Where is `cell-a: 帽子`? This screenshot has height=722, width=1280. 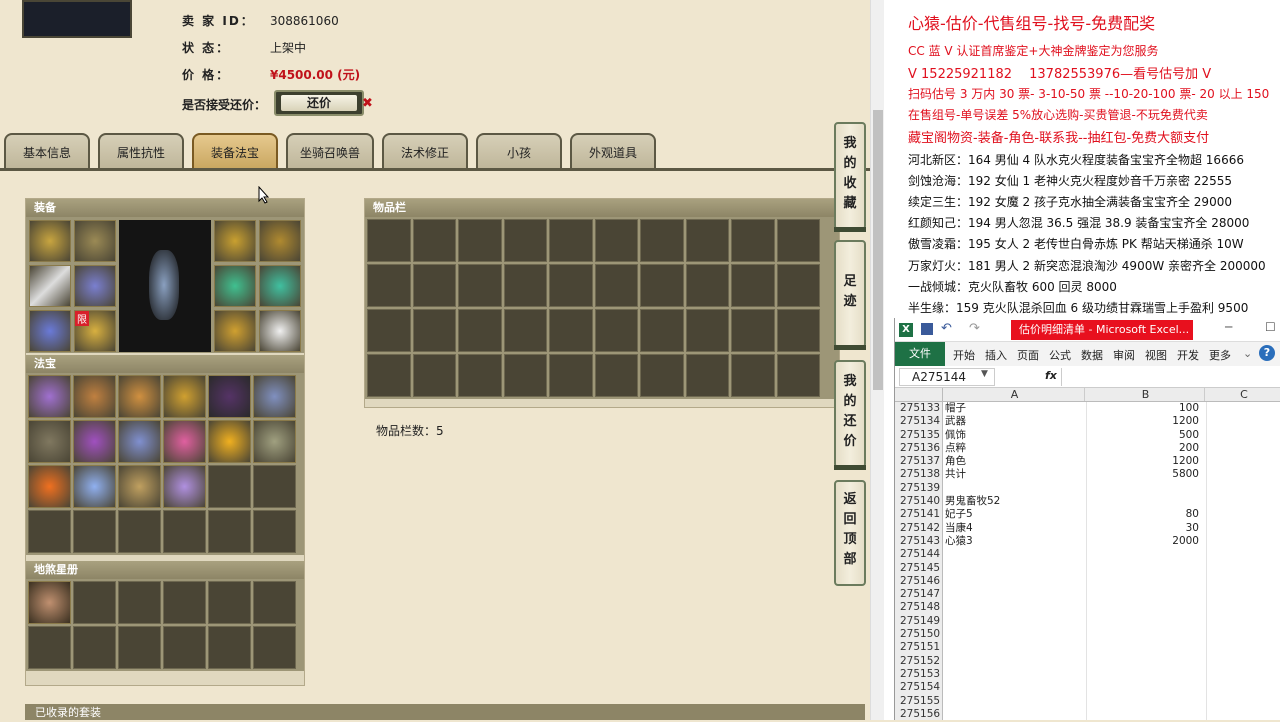
cell-a: 帽子 is located at coordinates (1015, 408).